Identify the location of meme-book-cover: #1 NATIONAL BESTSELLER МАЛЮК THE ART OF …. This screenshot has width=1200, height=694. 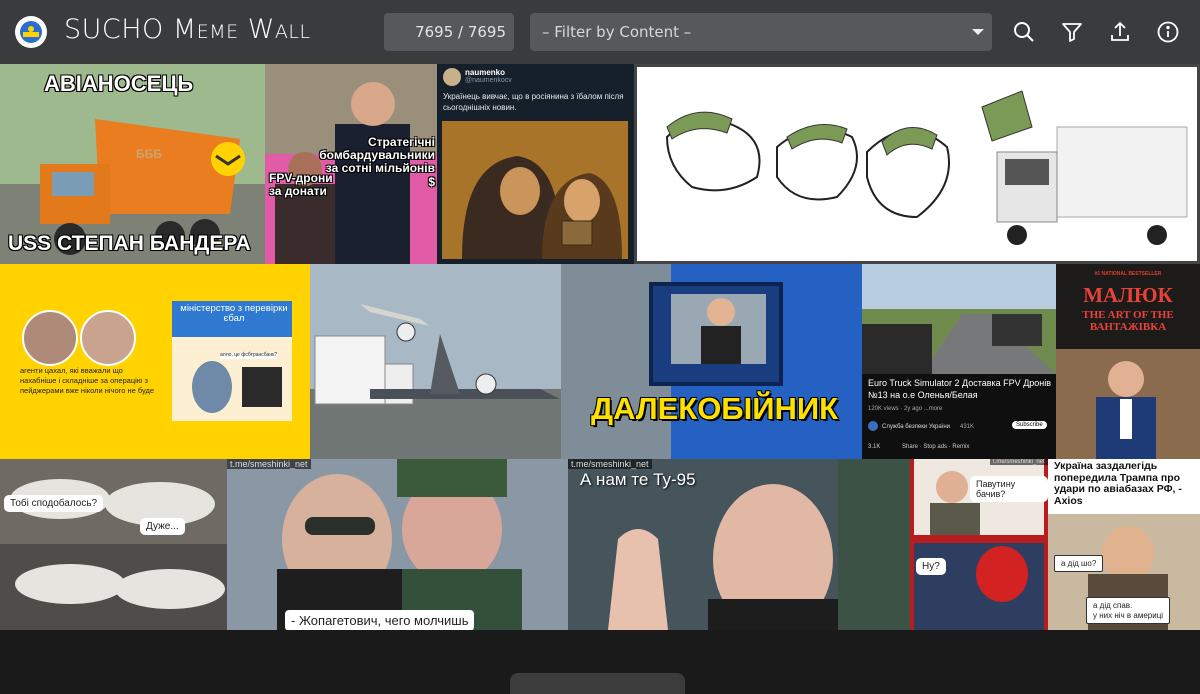
(1128, 361).